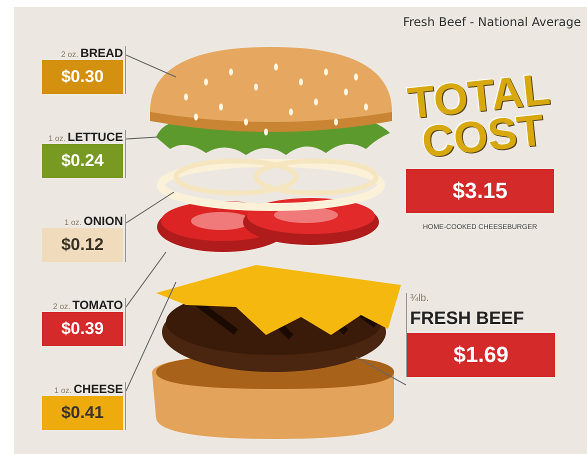  I want to click on total-cost-heading: TOTAL COST, so click(479, 117).